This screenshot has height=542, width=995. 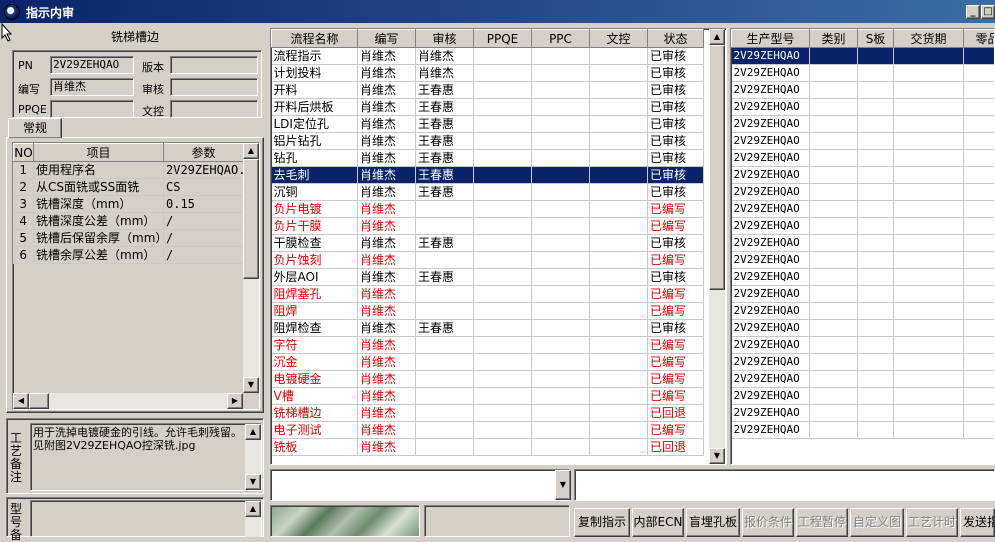 I want to click on flow-name-cell: 阻焊塞孔, so click(x=315, y=294).